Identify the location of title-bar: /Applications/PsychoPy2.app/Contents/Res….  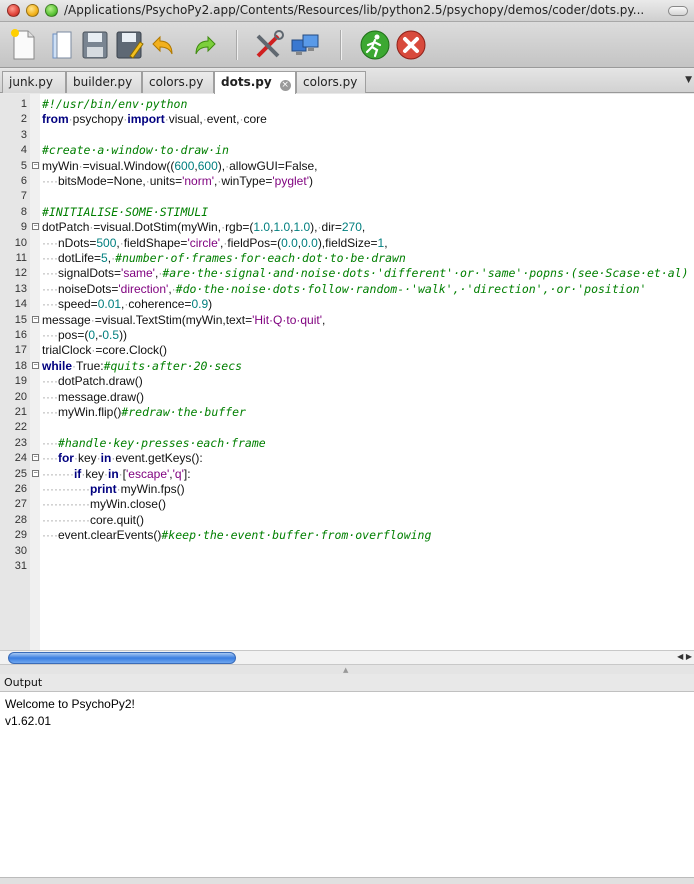
(347, 11).